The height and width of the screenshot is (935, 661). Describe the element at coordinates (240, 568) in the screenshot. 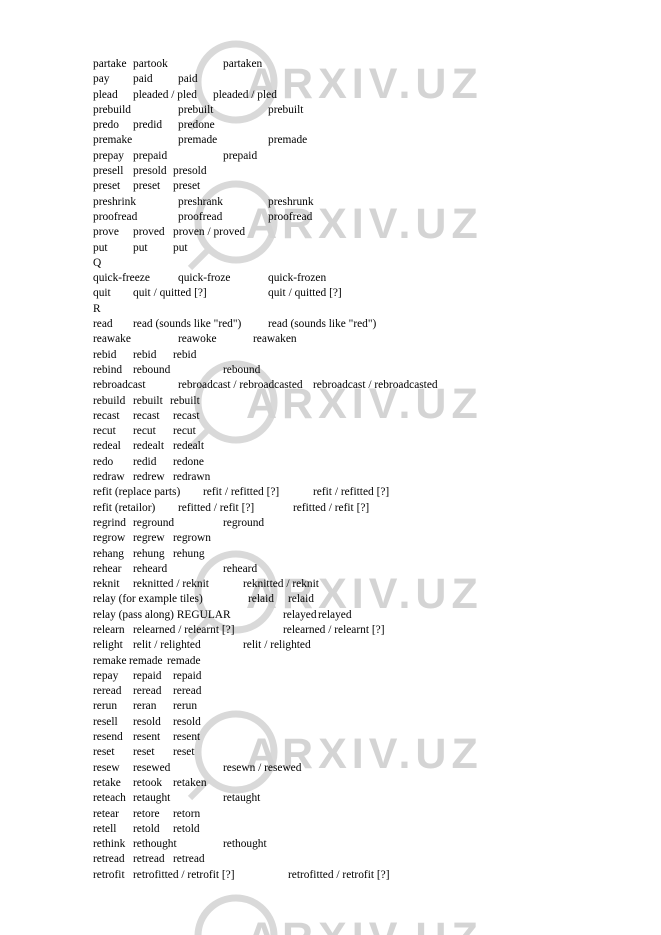

I see `verb-past-participle: reheard` at that location.